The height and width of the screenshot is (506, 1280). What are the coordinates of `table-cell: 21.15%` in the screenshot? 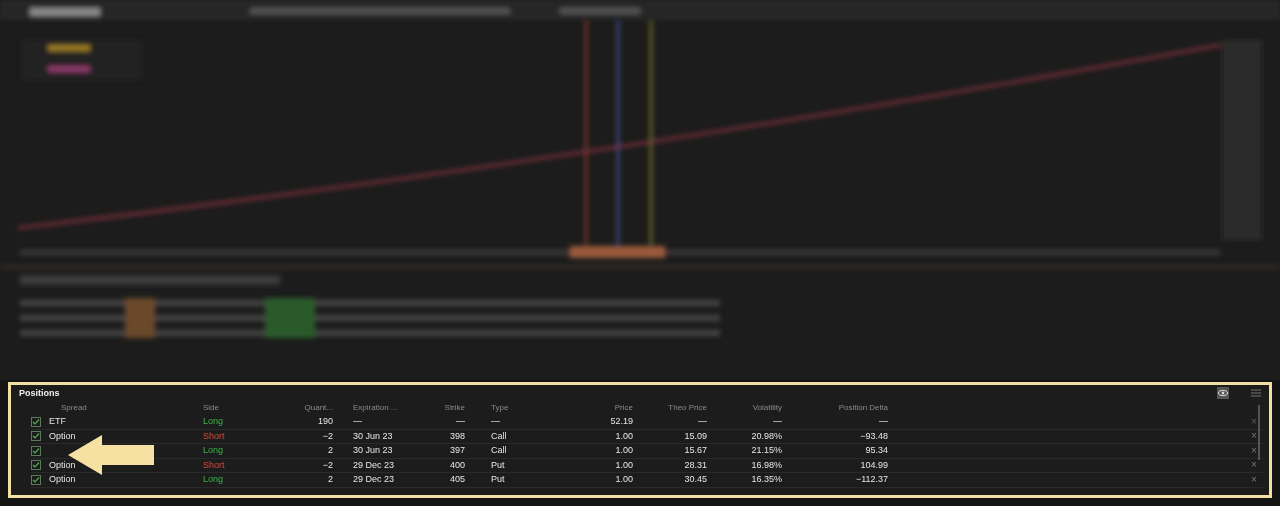 It's located at (766, 450).